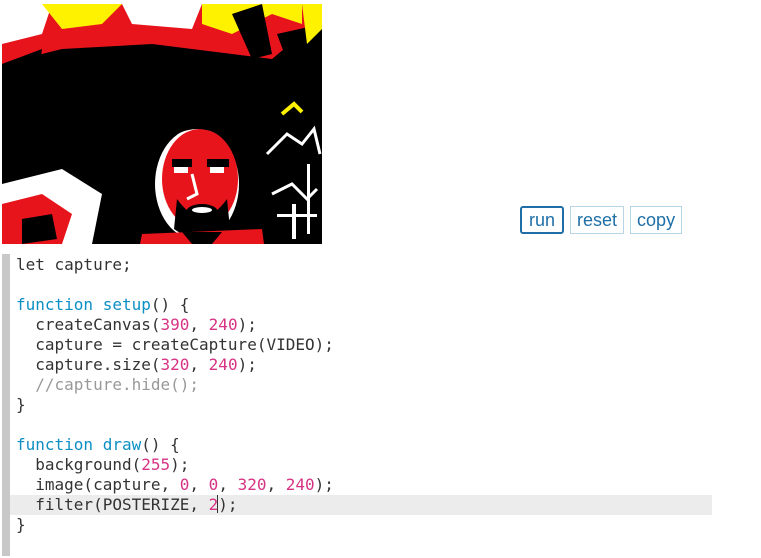 The height and width of the screenshot is (558, 761). Describe the element at coordinates (156, 464) in the screenshot. I see `code-token: 255` at that location.